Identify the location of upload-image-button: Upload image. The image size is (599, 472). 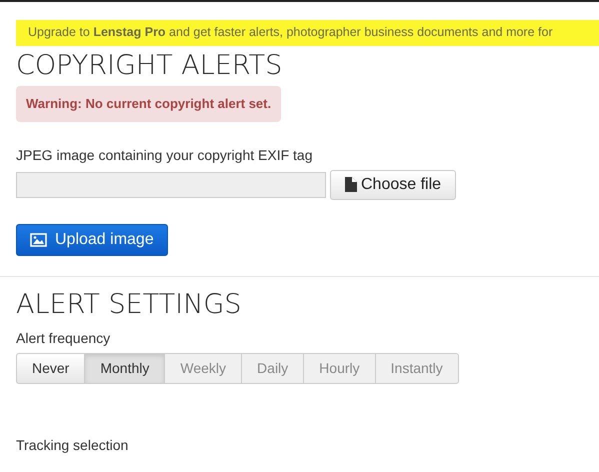
(92, 240).